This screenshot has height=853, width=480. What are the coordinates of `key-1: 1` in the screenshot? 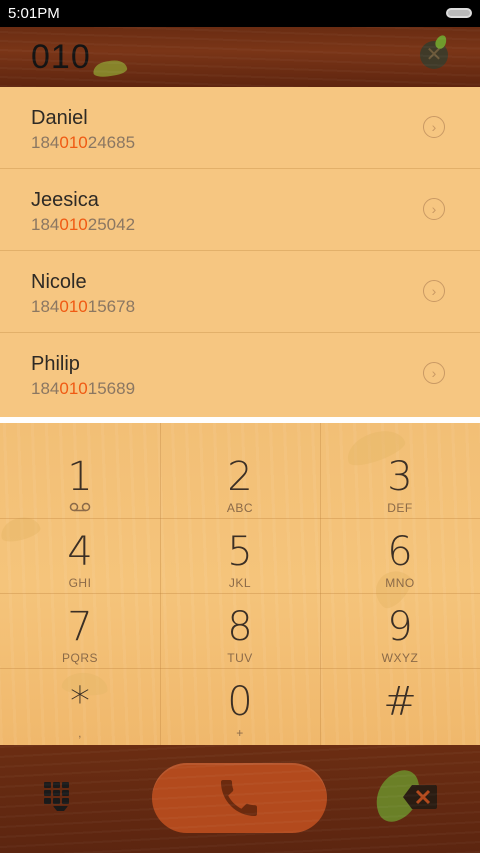 It's located at (80, 480).